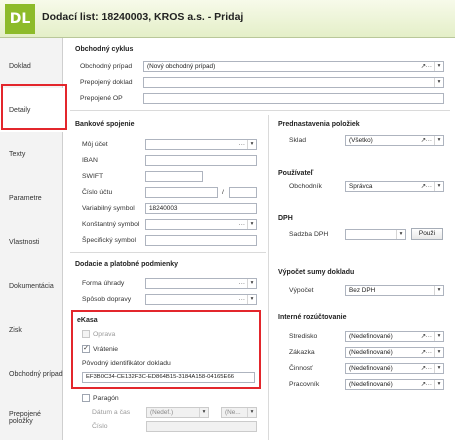  What do you see at coordinates (103, 283) in the screenshot?
I see `forma-uhrady-label: Forma úhrady` at bounding box center [103, 283].